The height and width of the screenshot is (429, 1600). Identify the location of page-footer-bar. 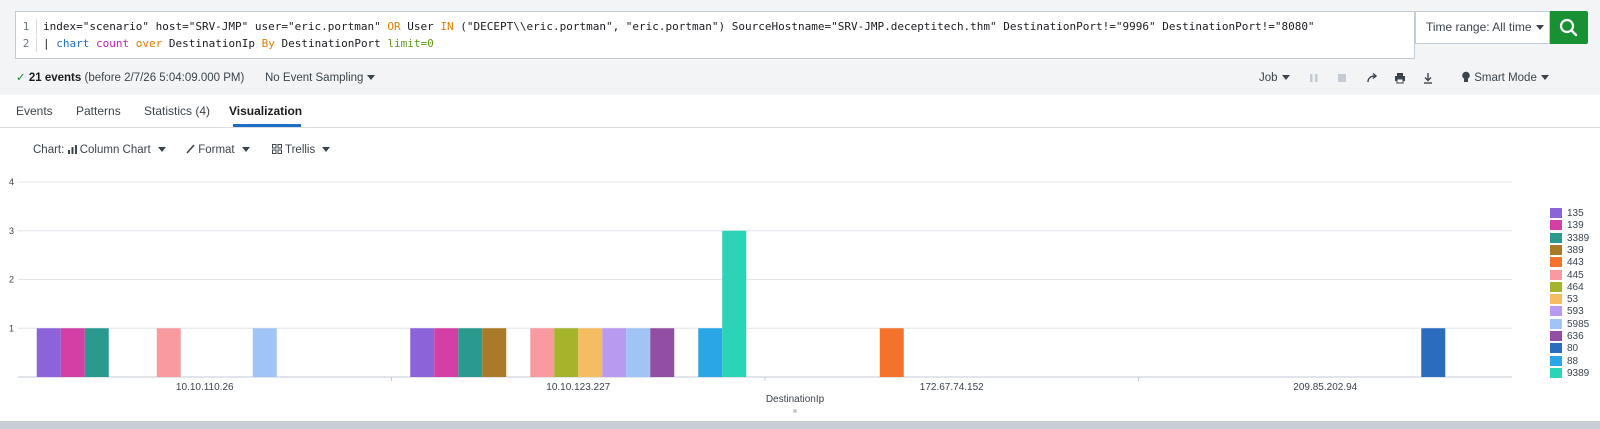
(800, 425).